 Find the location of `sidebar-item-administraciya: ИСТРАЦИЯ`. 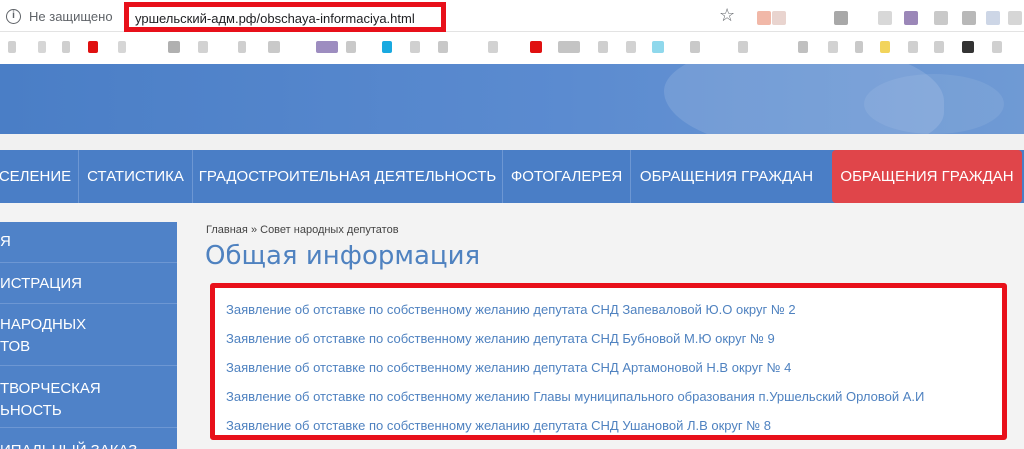

sidebar-item-administraciya: ИСТРАЦИЯ is located at coordinates (88, 283).